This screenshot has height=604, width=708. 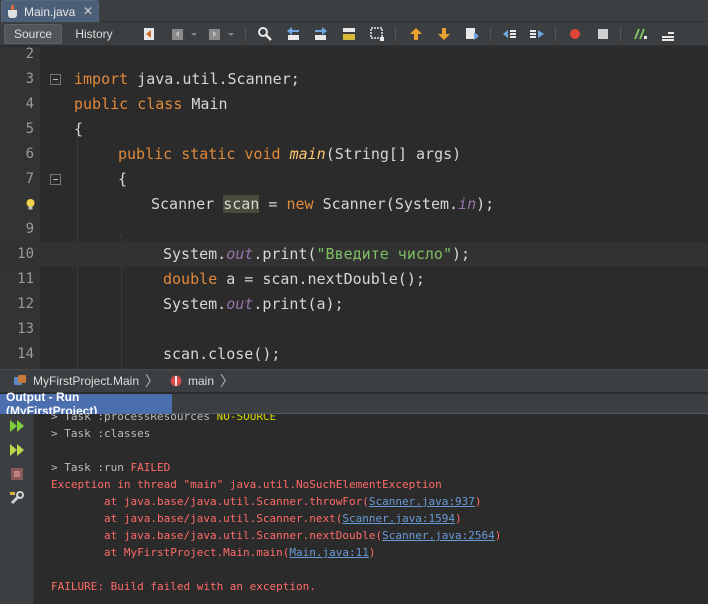 What do you see at coordinates (384, 254) in the screenshot?
I see `code-token: "Введите число"` at bounding box center [384, 254].